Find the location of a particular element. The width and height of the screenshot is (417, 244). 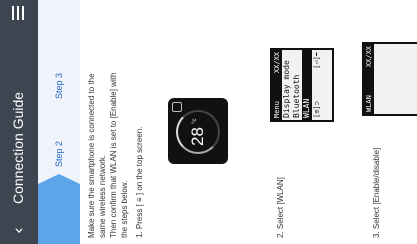

step-1-label: 1. Press [ ≡ ] on the top screen. is located at coordinates (139, 182).